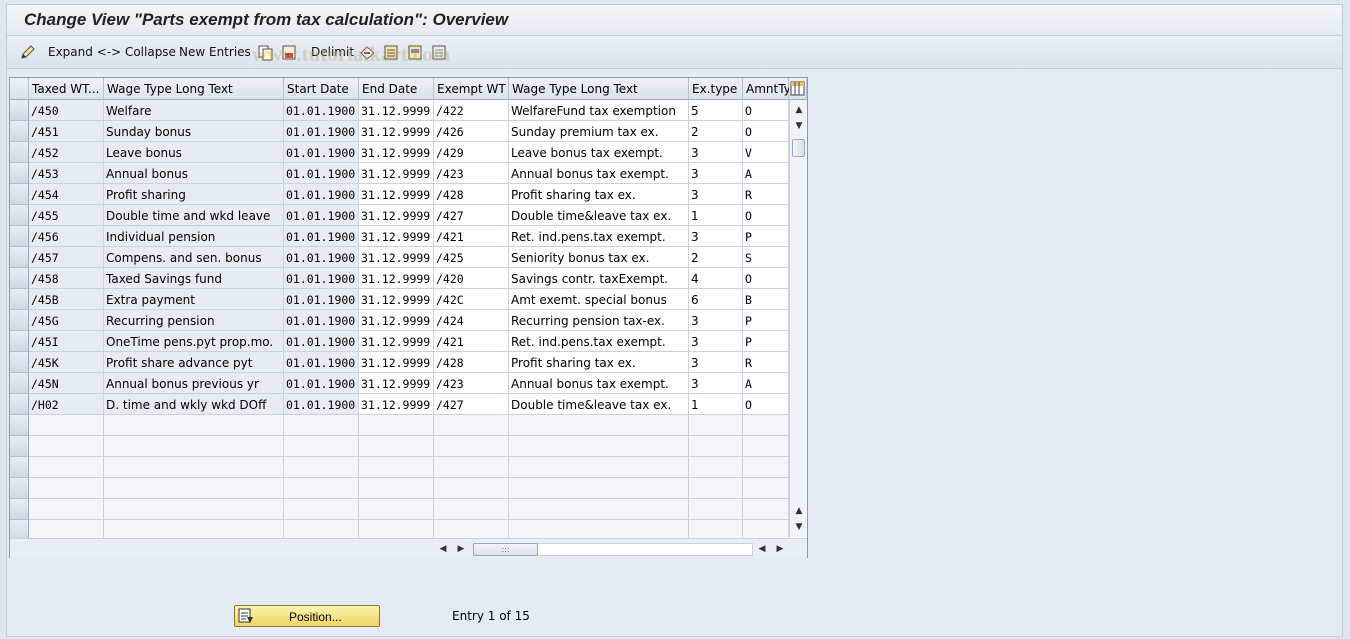 The height and width of the screenshot is (639, 1350). I want to click on cell-exempt-wt: /425, so click(471, 257).